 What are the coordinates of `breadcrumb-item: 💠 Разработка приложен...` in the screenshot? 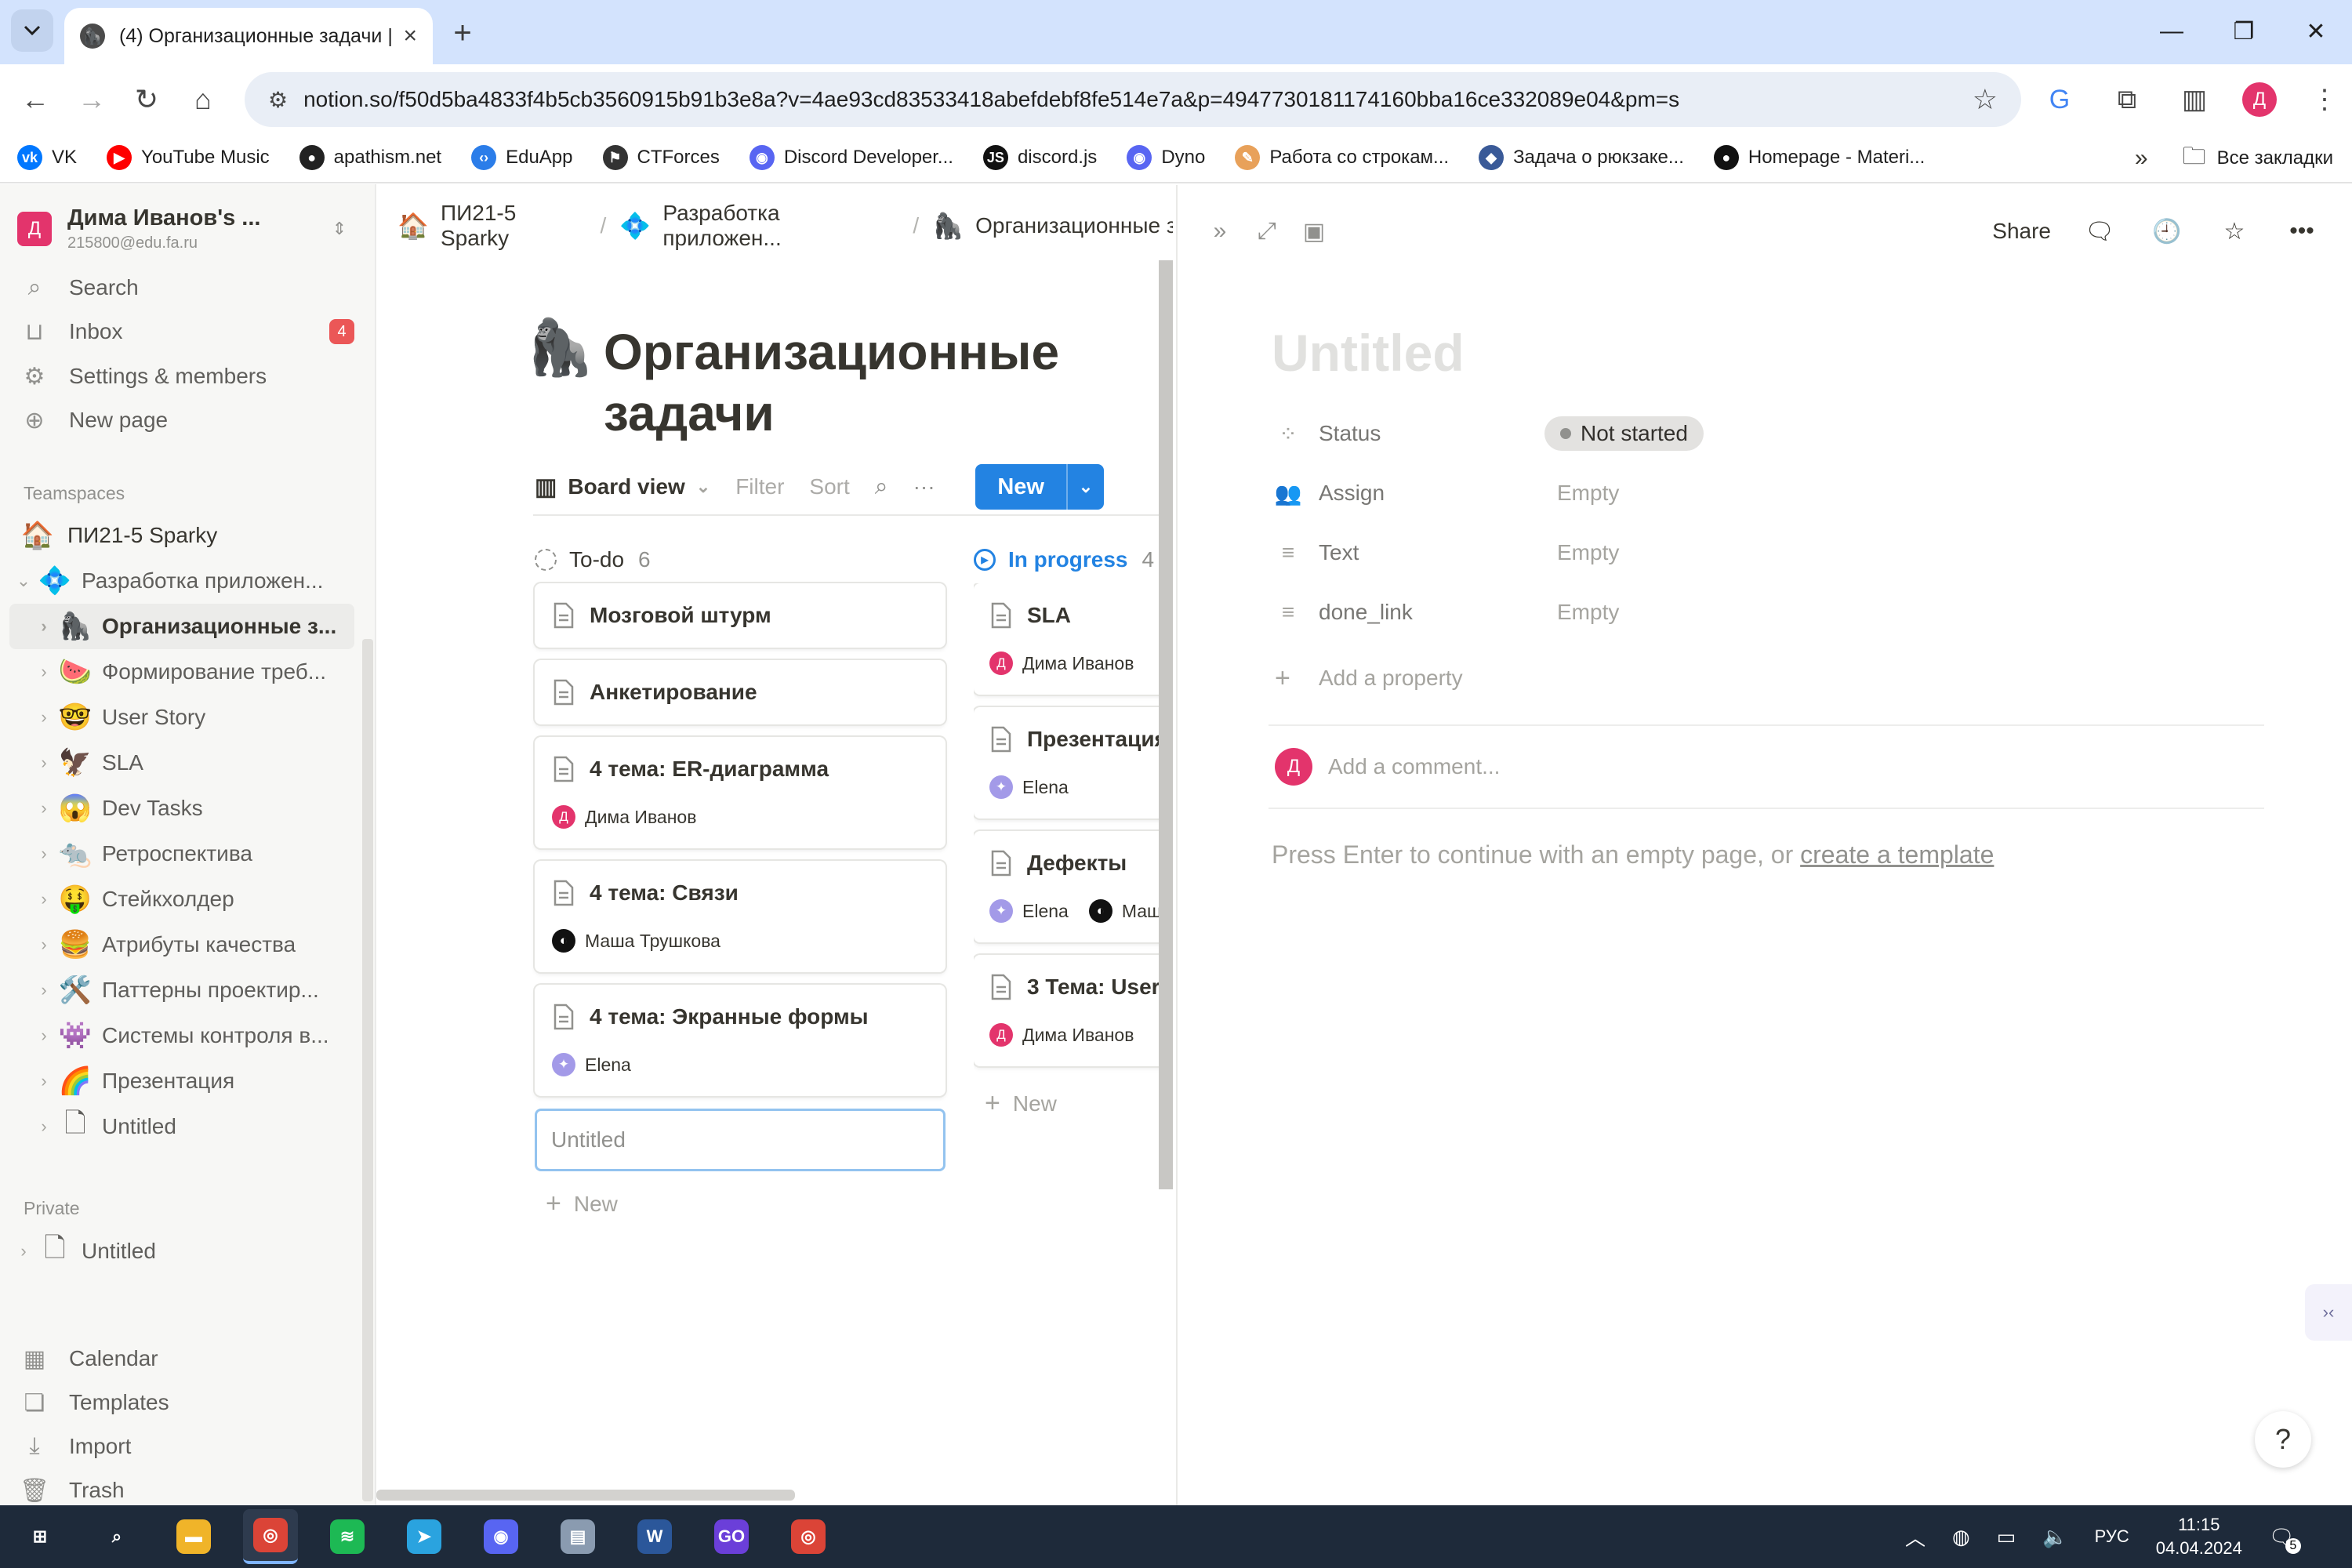 It's located at (759, 226).